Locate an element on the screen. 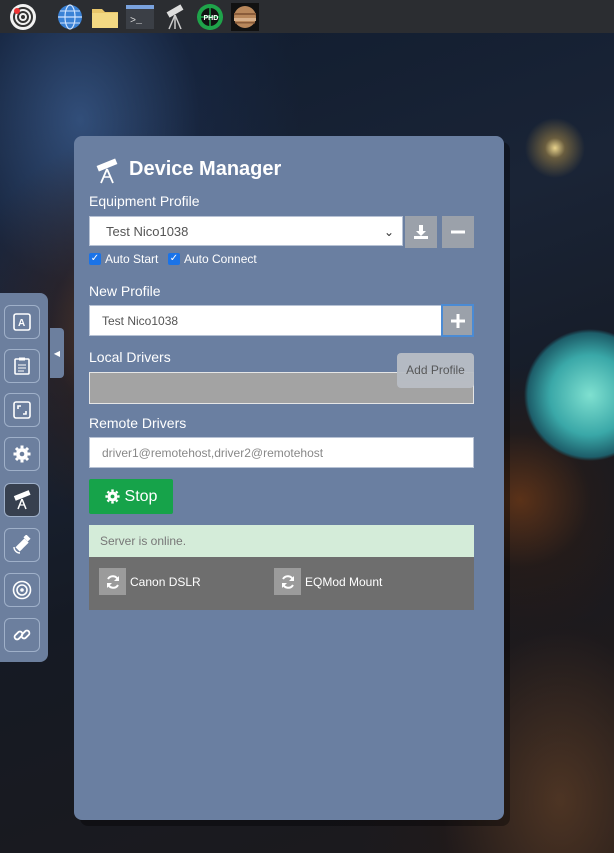 The width and height of the screenshot is (614, 853). minus-icon is located at coordinates (458, 232).